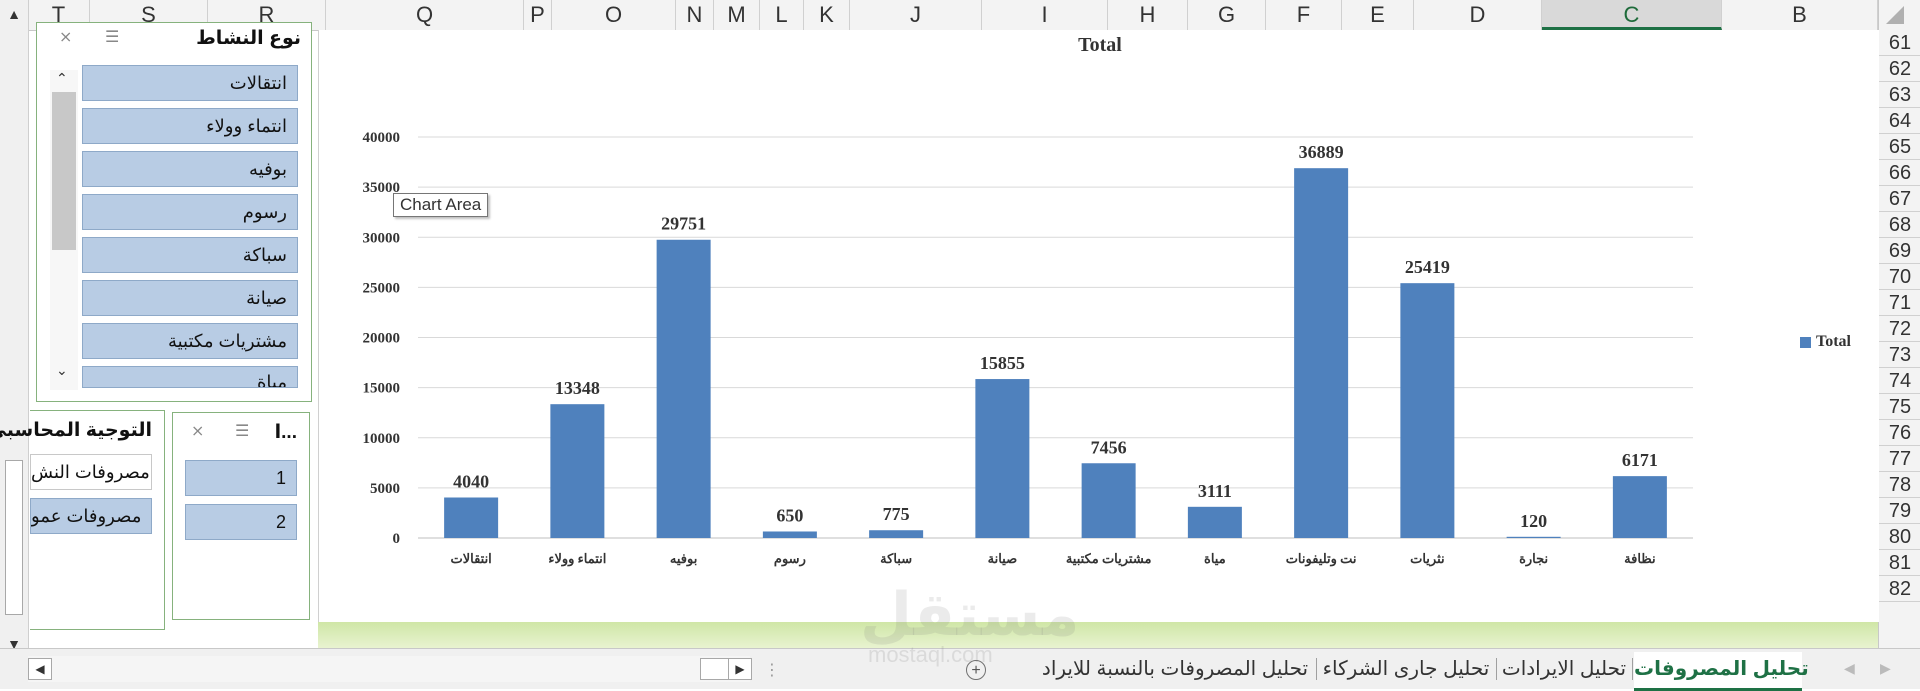  I want to click on slicer-item: 2, so click(241, 522).